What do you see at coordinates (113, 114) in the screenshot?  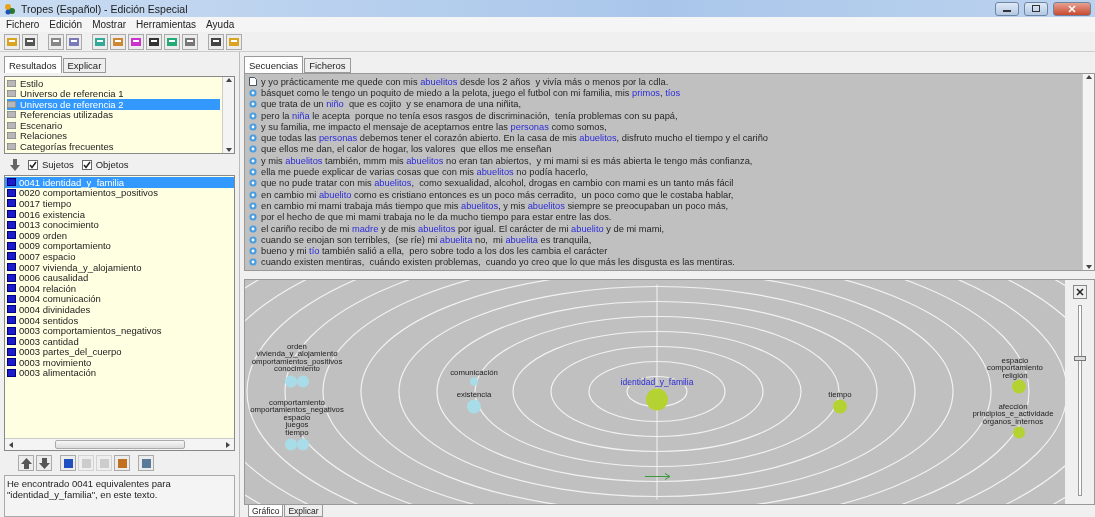 I see `category-item: Referencias utilizadas` at bounding box center [113, 114].